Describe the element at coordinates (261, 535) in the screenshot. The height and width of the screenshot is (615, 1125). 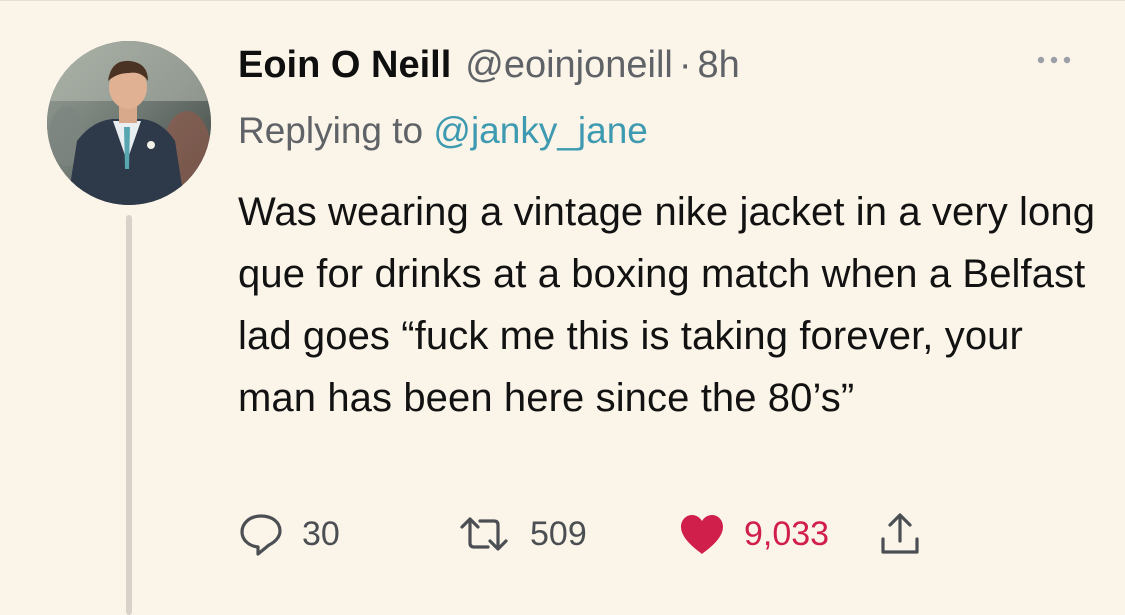
I see `reply-icon` at that location.